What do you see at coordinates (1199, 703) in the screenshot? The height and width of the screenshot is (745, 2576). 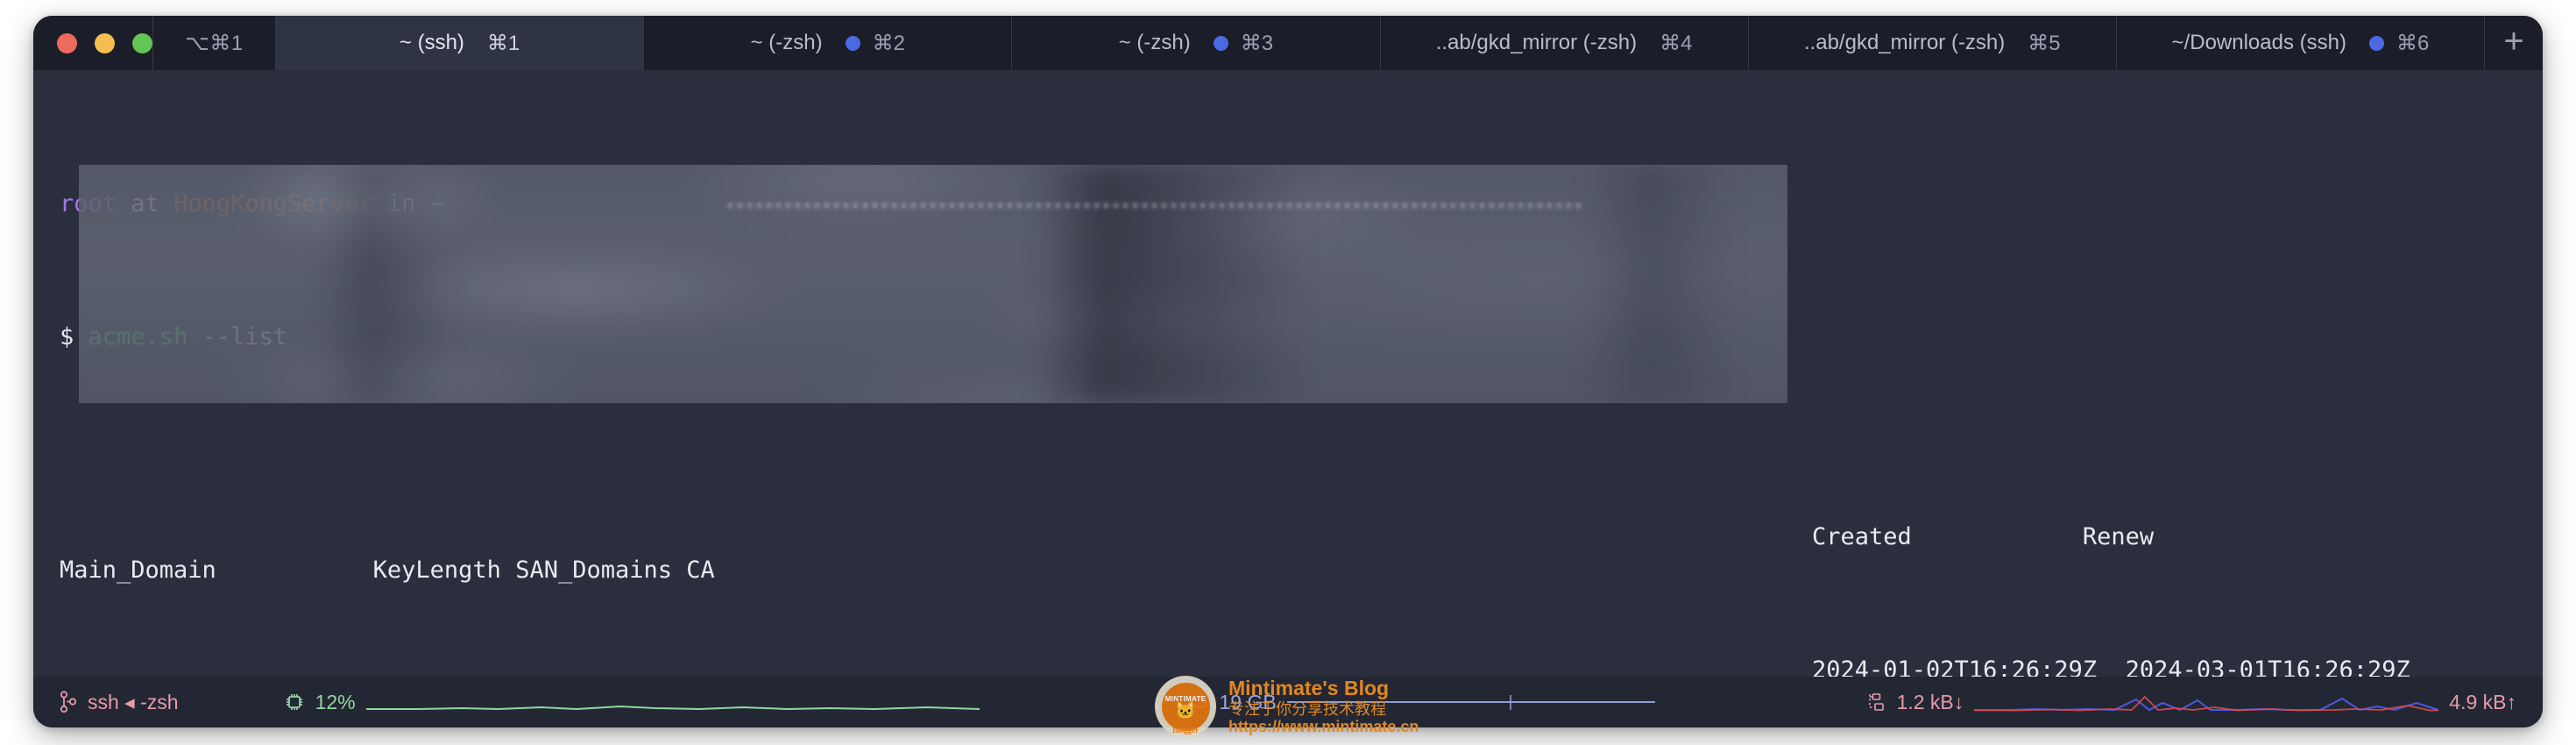 I see `memory-icon` at bounding box center [1199, 703].